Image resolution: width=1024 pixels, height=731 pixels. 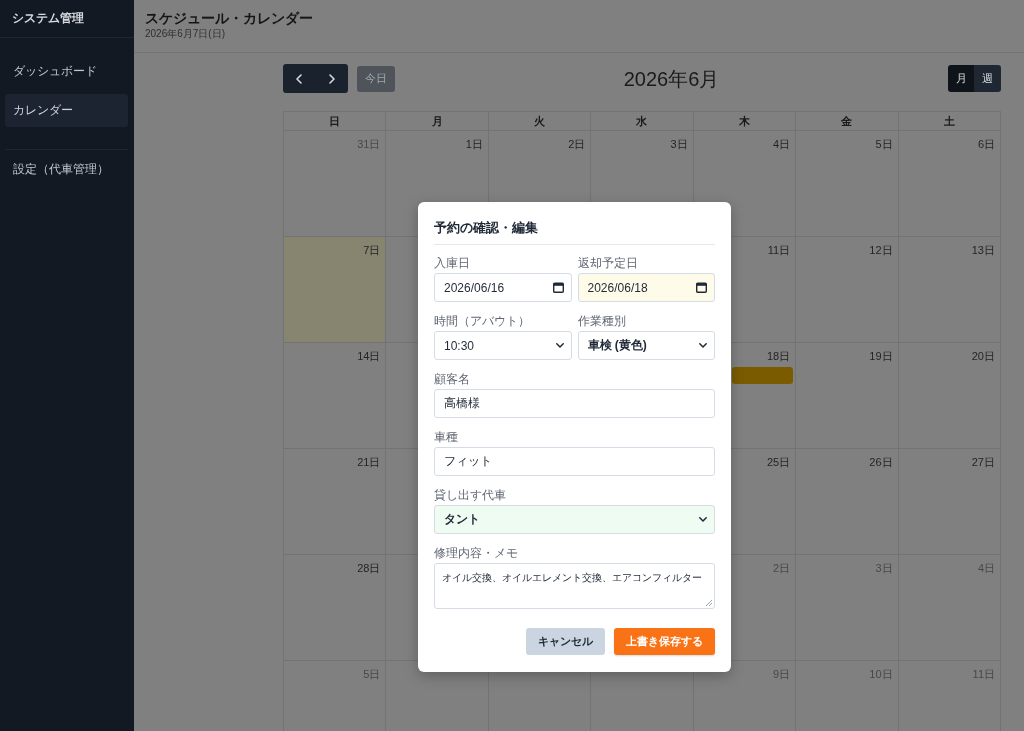 I want to click on date-number: 25日, so click(x=778, y=462).